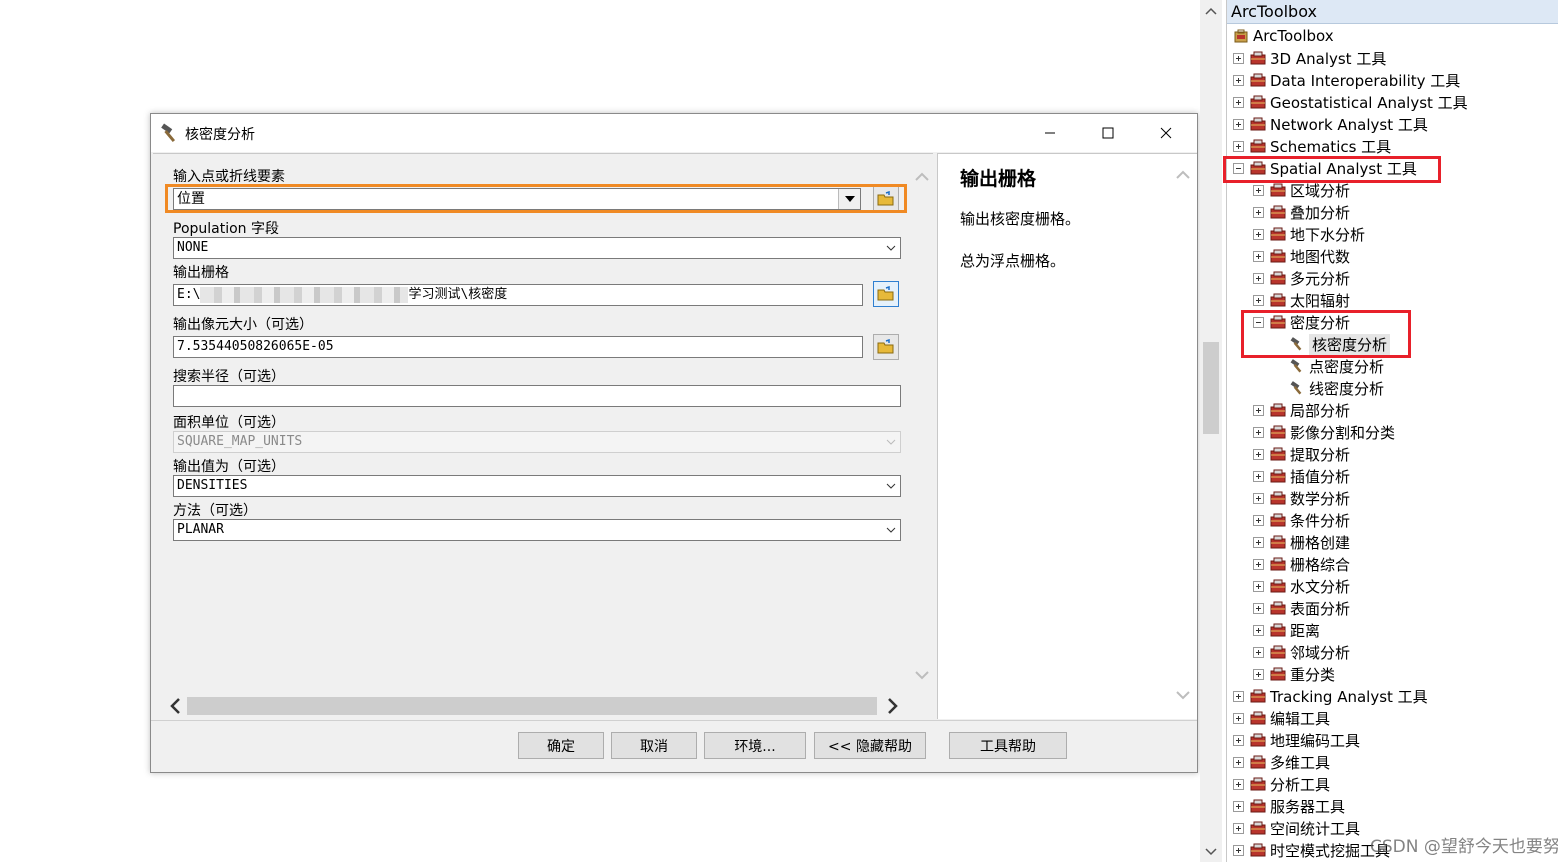 The height and width of the screenshot is (862, 1558). Describe the element at coordinates (1301, 410) in the screenshot. I see `tree-item: 局部分析` at that location.